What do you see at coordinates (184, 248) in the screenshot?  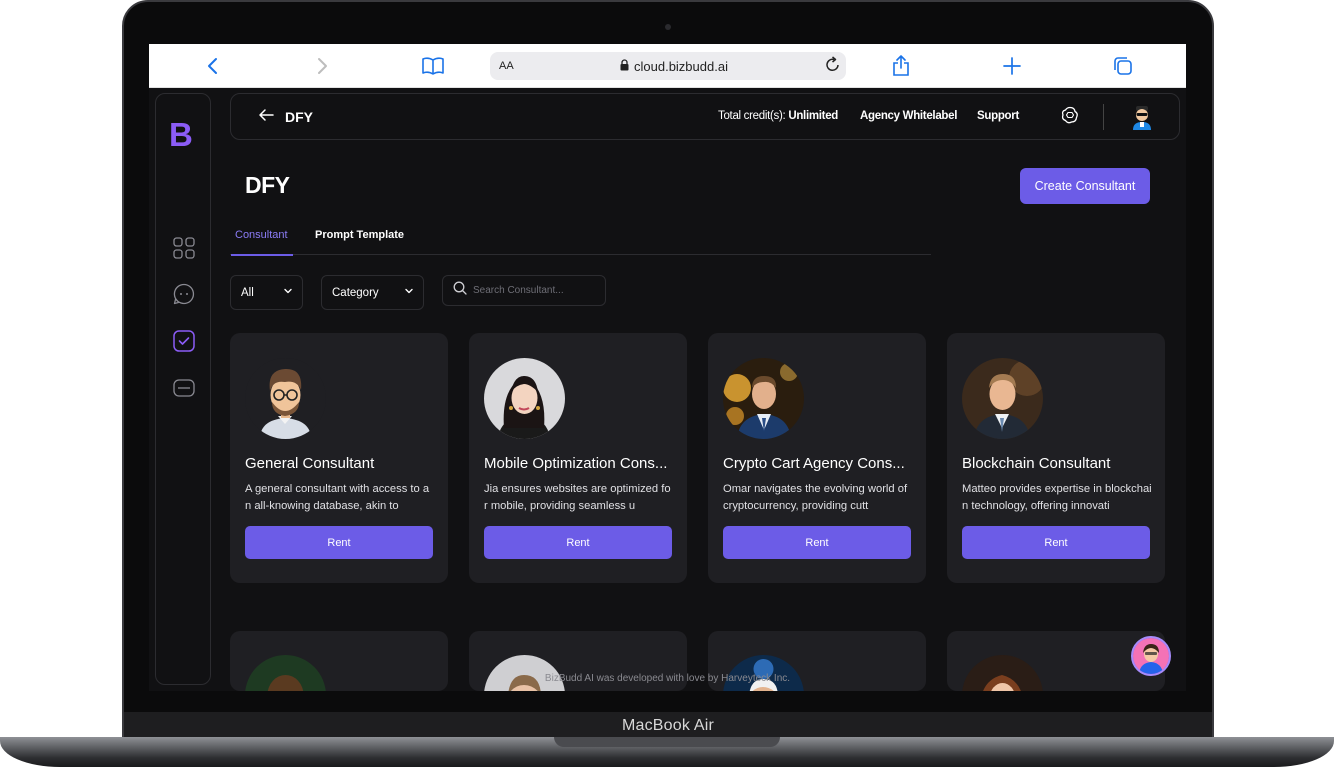 I see `grid-icon` at bounding box center [184, 248].